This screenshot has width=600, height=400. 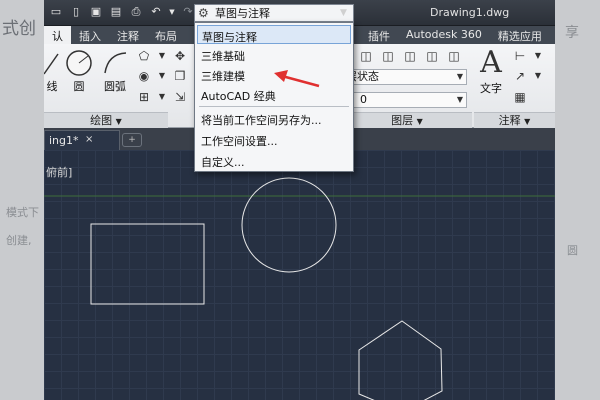 What do you see at coordinates (132, 140) in the screenshot?
I see `new-tab-icon: +` at bounding box center [132, 140].